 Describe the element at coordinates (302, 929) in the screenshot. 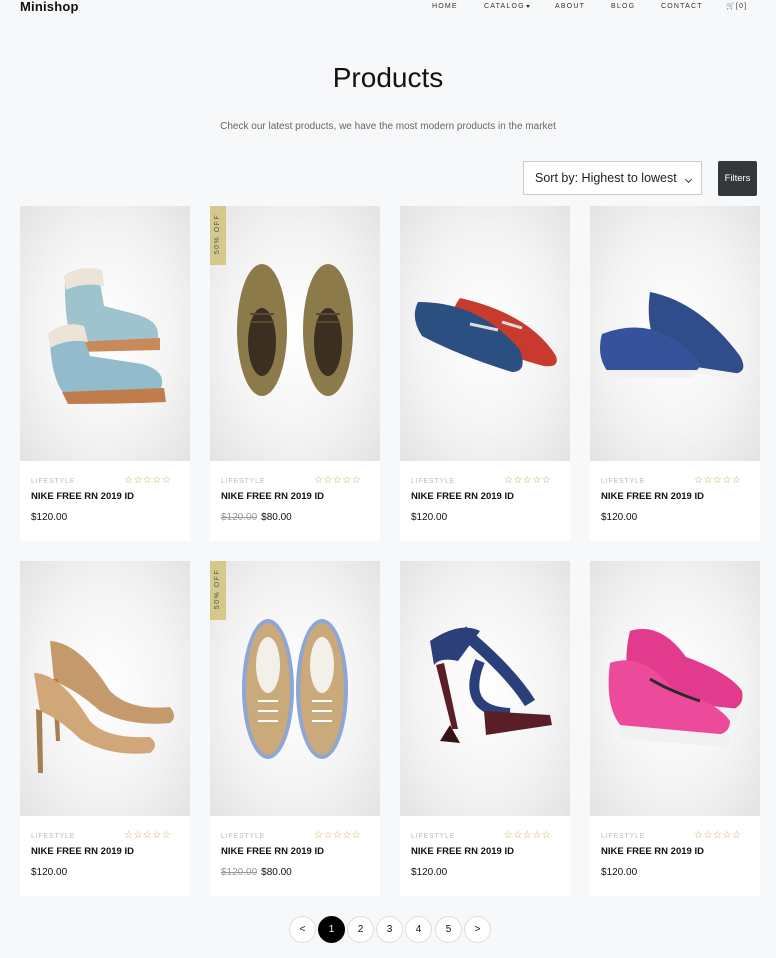

I see `pagination-prev-button: <` at that location.